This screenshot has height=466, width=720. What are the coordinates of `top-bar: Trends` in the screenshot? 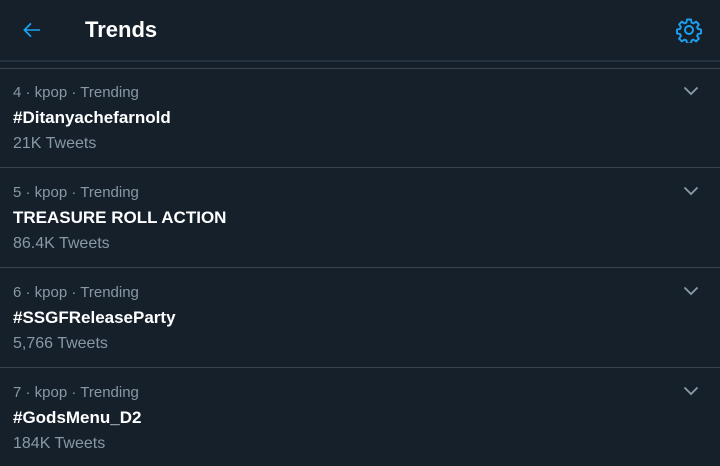 It's located at (360, 30).